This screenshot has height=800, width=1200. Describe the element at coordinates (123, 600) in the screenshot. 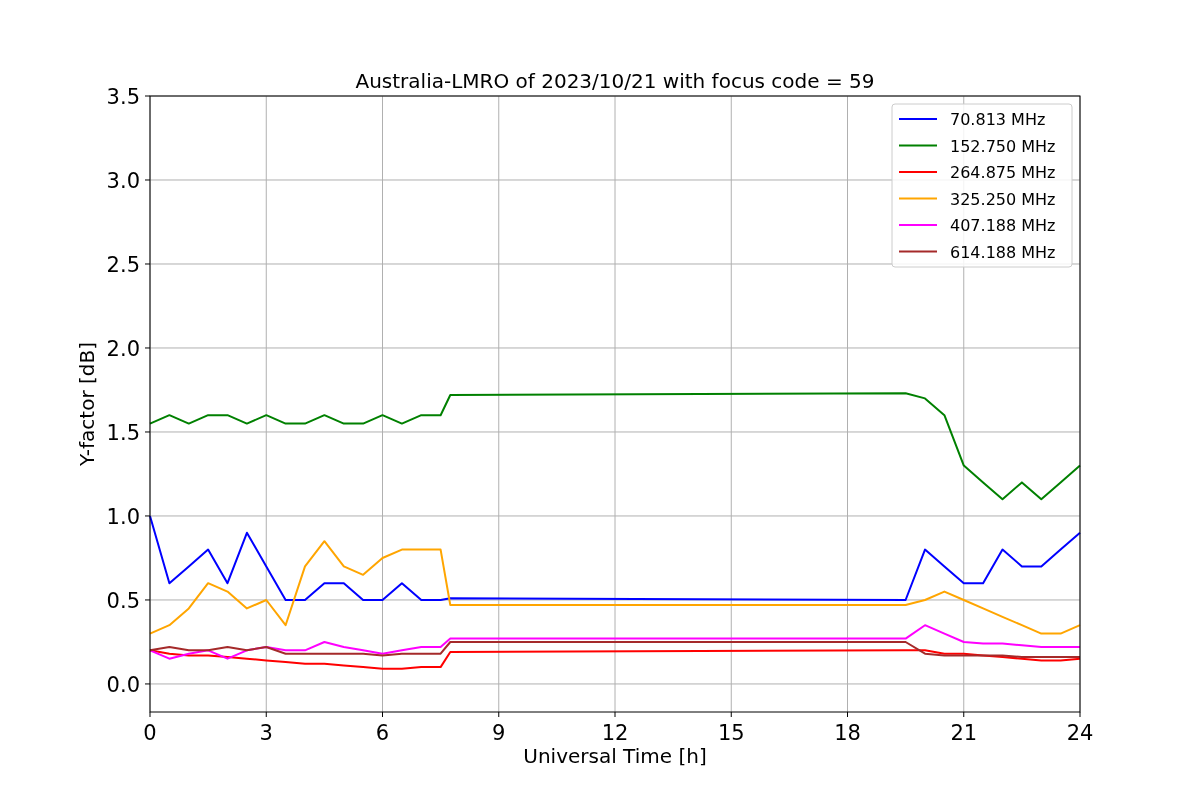

I see `y-tick-label: 0.5` at that location.